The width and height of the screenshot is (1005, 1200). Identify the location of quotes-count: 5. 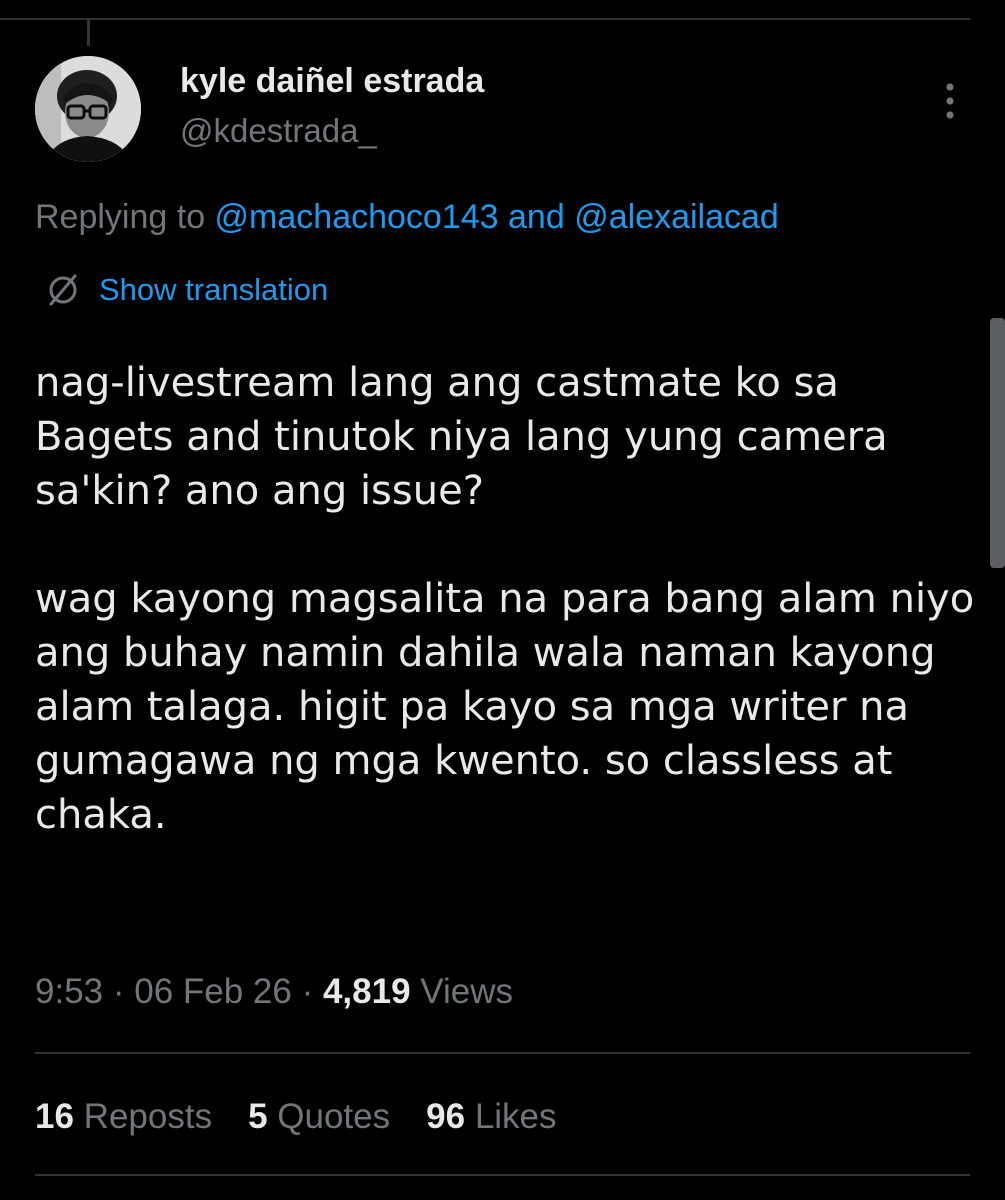
(258, 1116).